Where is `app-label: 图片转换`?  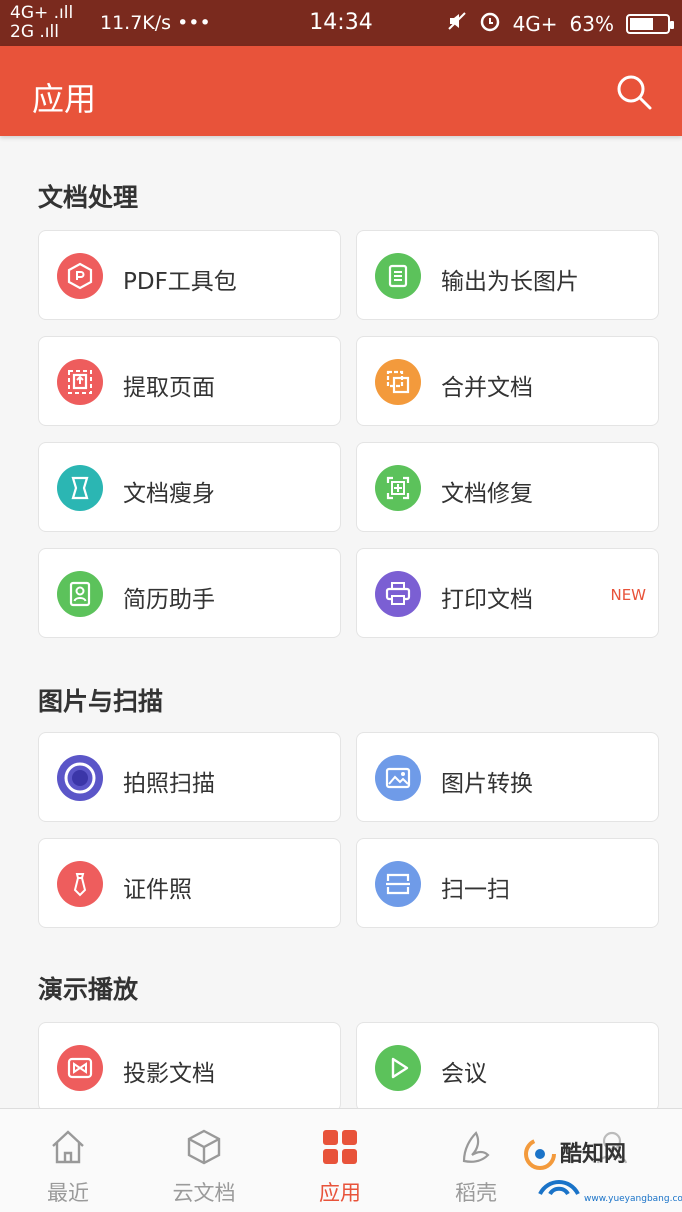 app-label: 图片转换 is located at coordinates (487, 784).